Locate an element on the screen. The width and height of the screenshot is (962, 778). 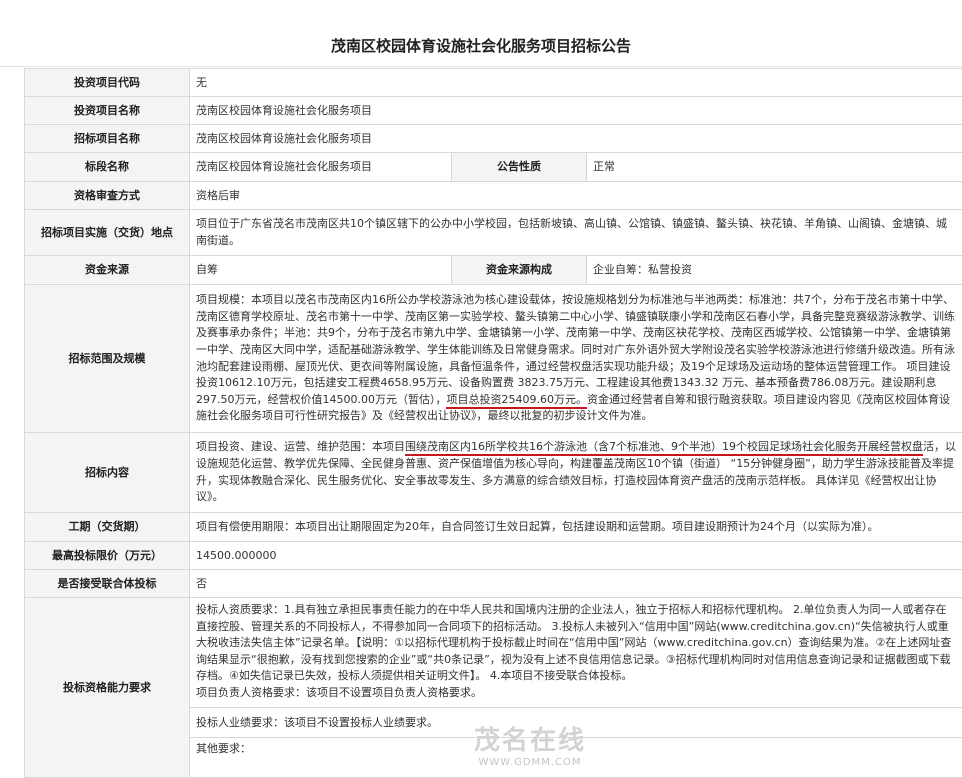
max-price-label: 最高投标限价（万元） is located at coordinates (107, 556).